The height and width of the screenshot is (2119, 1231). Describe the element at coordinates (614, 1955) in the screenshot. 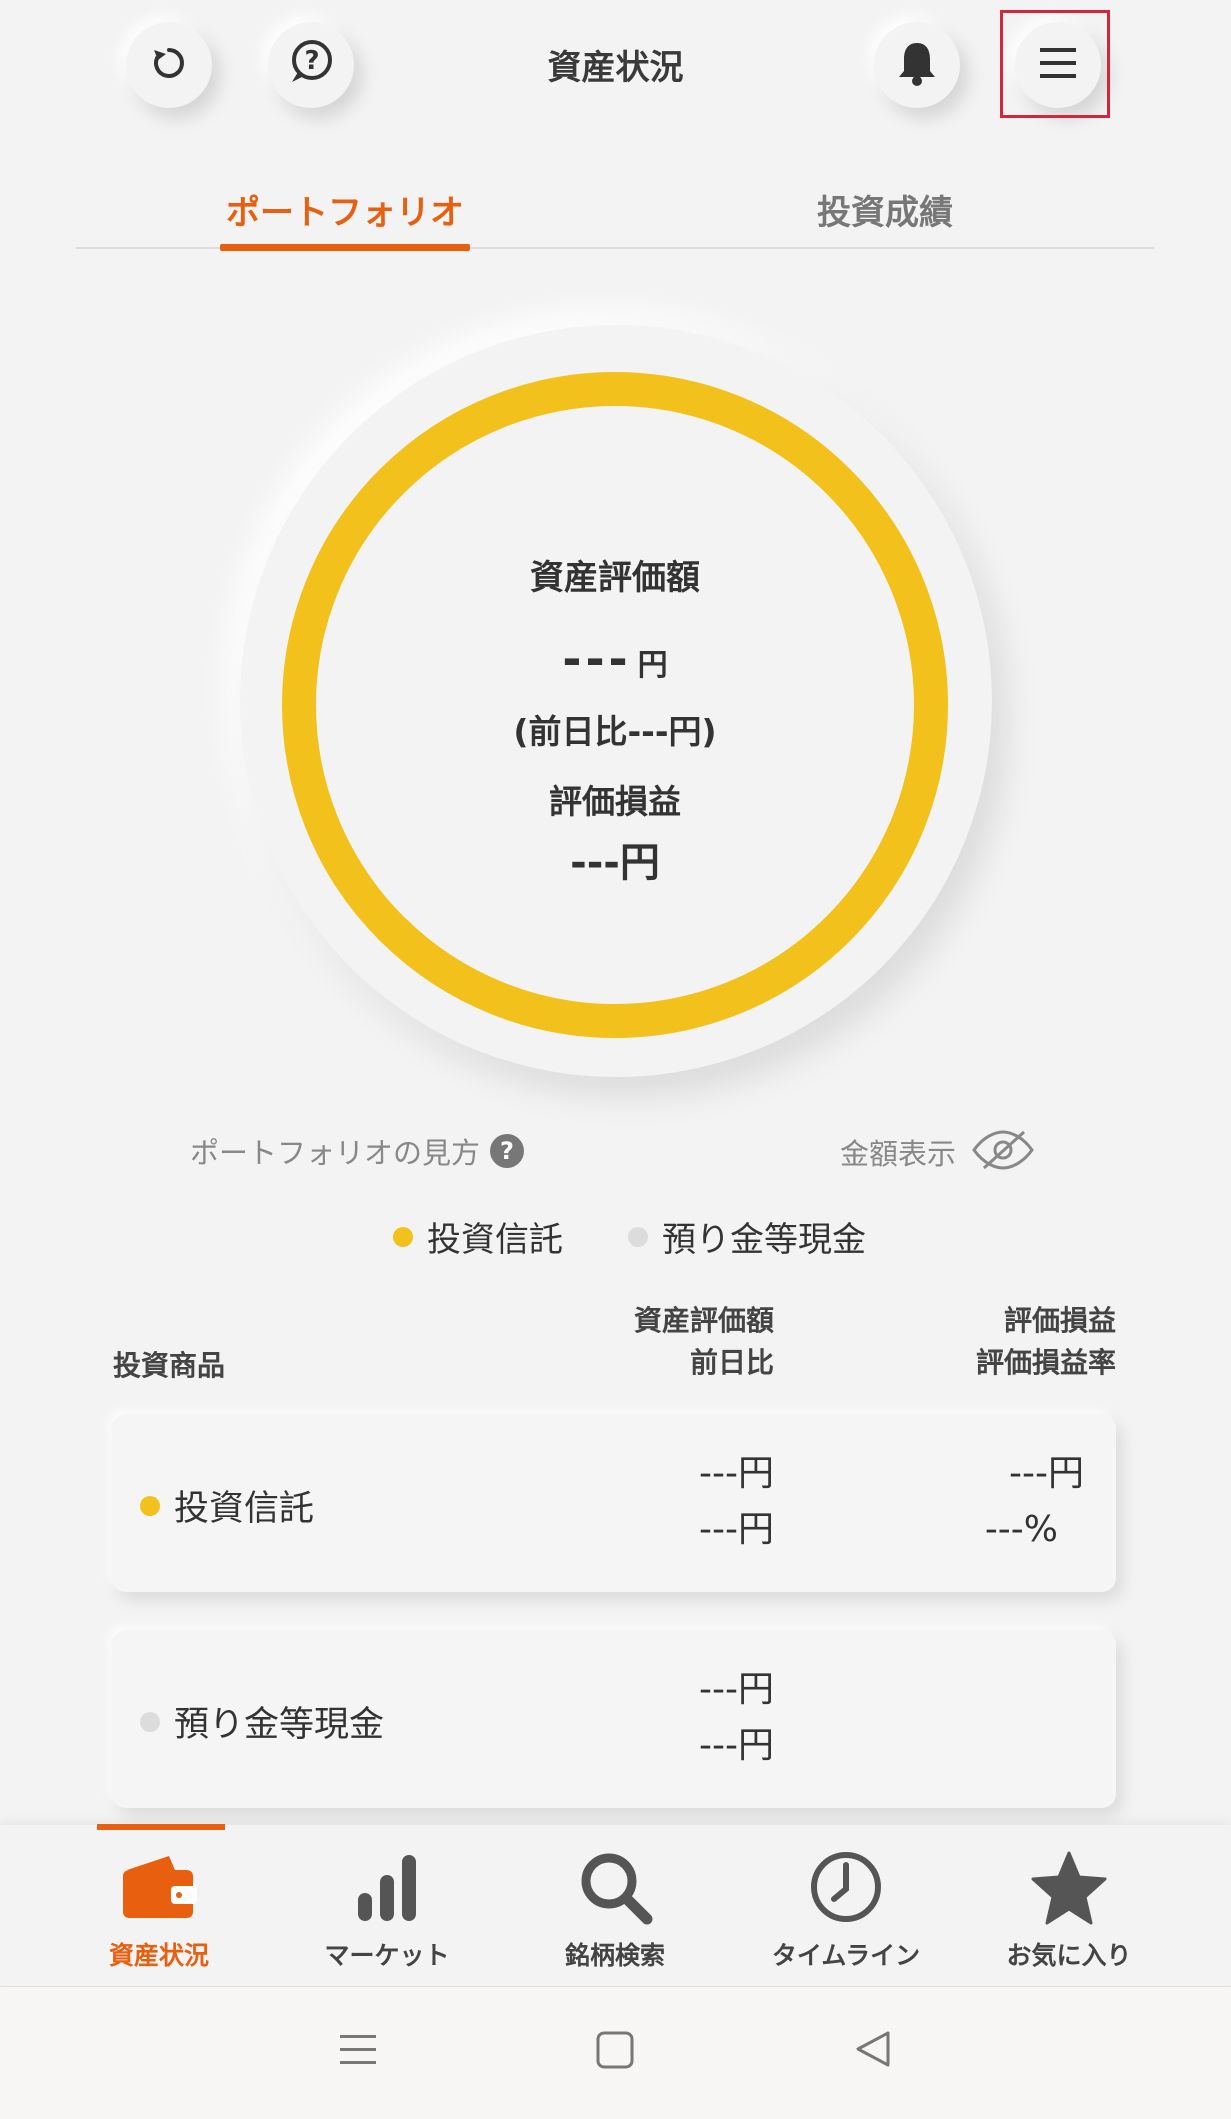

I see `nav-label: 銘柄検索` at that location.